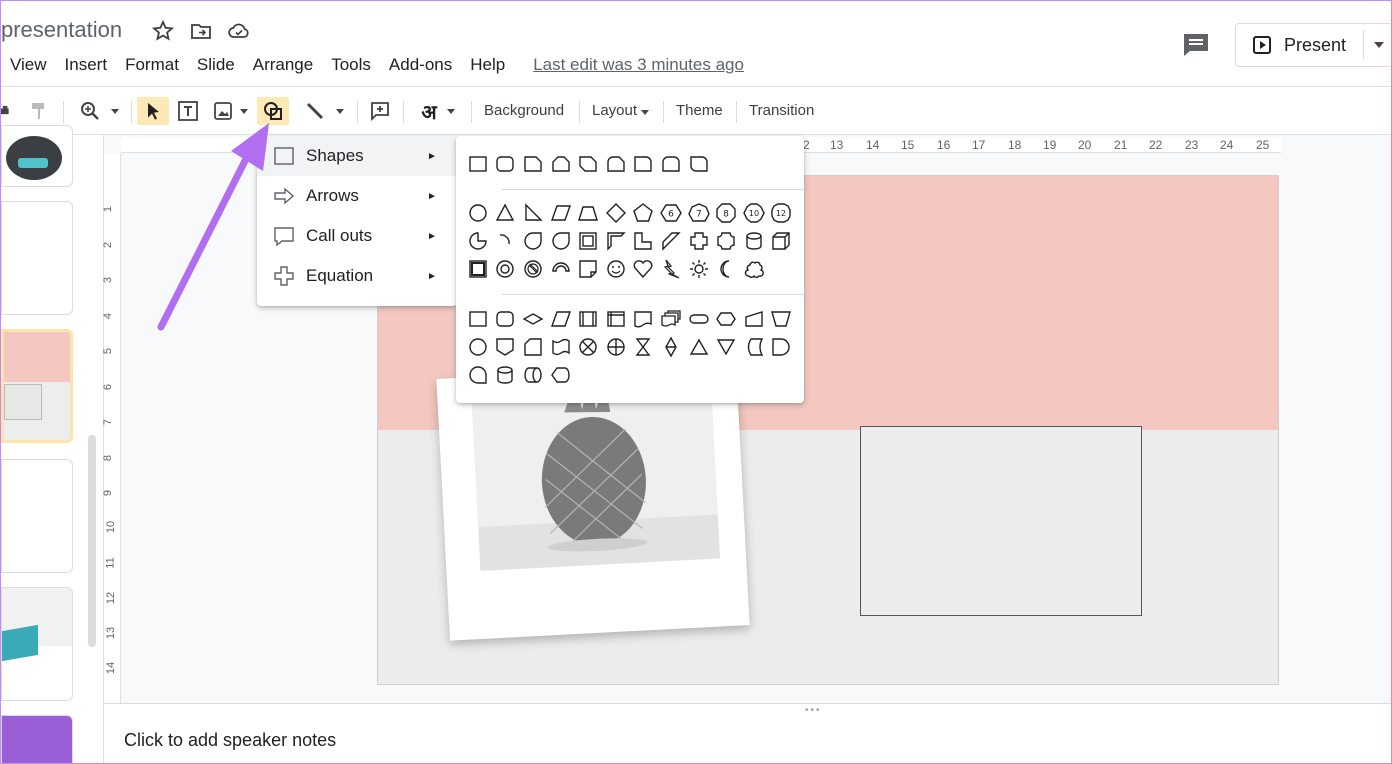 This screenshot has width=1392, height=764. Describe the element at coordinates (754, 319) in the screenshot. I see `flowchart-manual-input-shape-icon` at that location.